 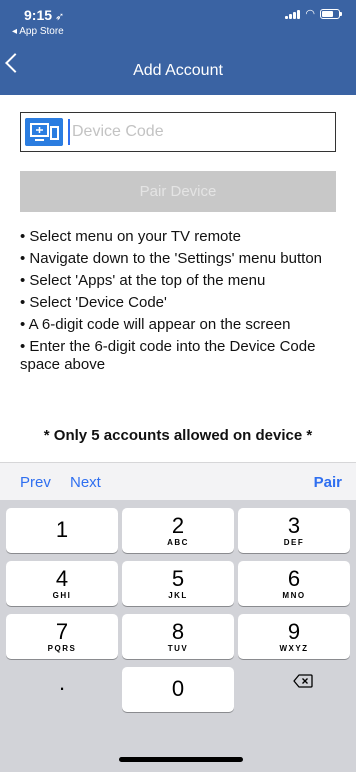 I want to click on device-code-field, so click(x=178, y=132).